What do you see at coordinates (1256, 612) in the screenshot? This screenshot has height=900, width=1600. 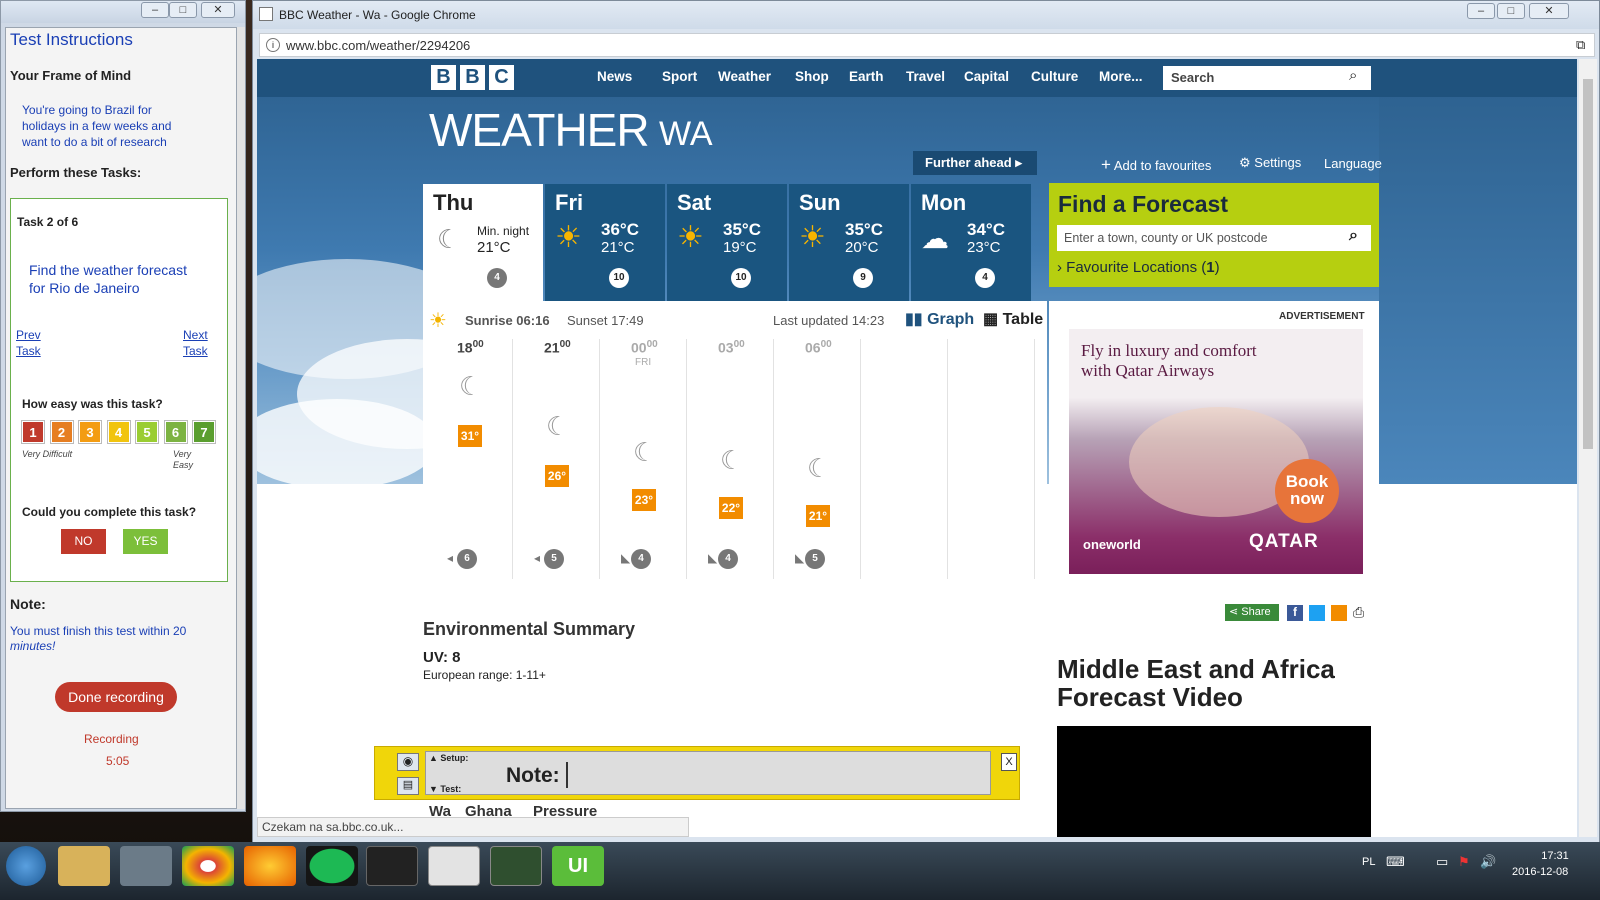 I see `share-label: Share` at bounding box center [1256, 612].